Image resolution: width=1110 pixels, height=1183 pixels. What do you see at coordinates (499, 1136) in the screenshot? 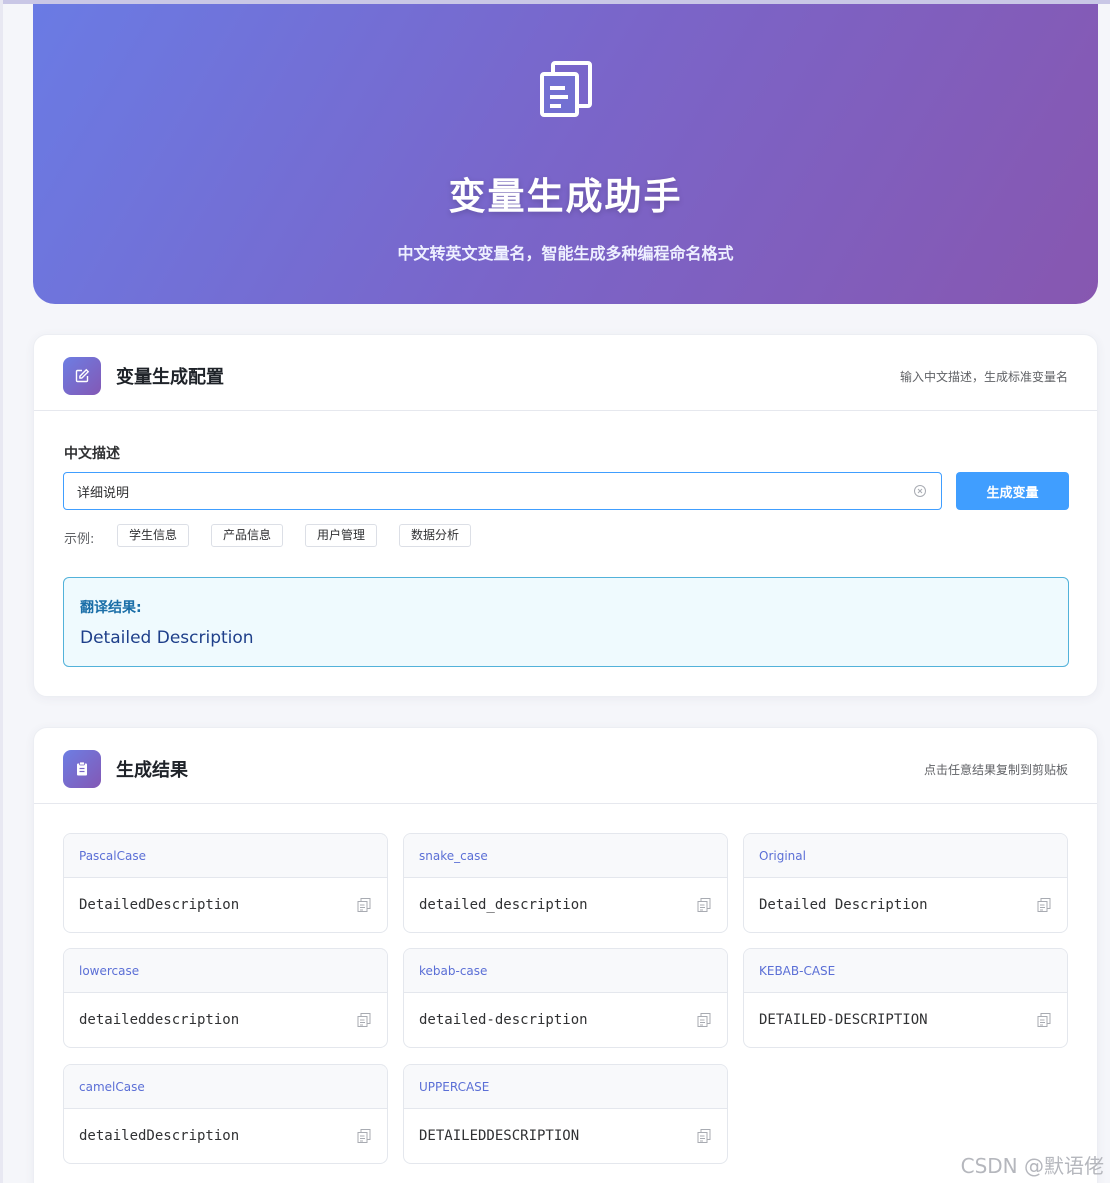
I see `variable-value: DETAILEDDESCRIPTION` at bounding box center [499, 1136].